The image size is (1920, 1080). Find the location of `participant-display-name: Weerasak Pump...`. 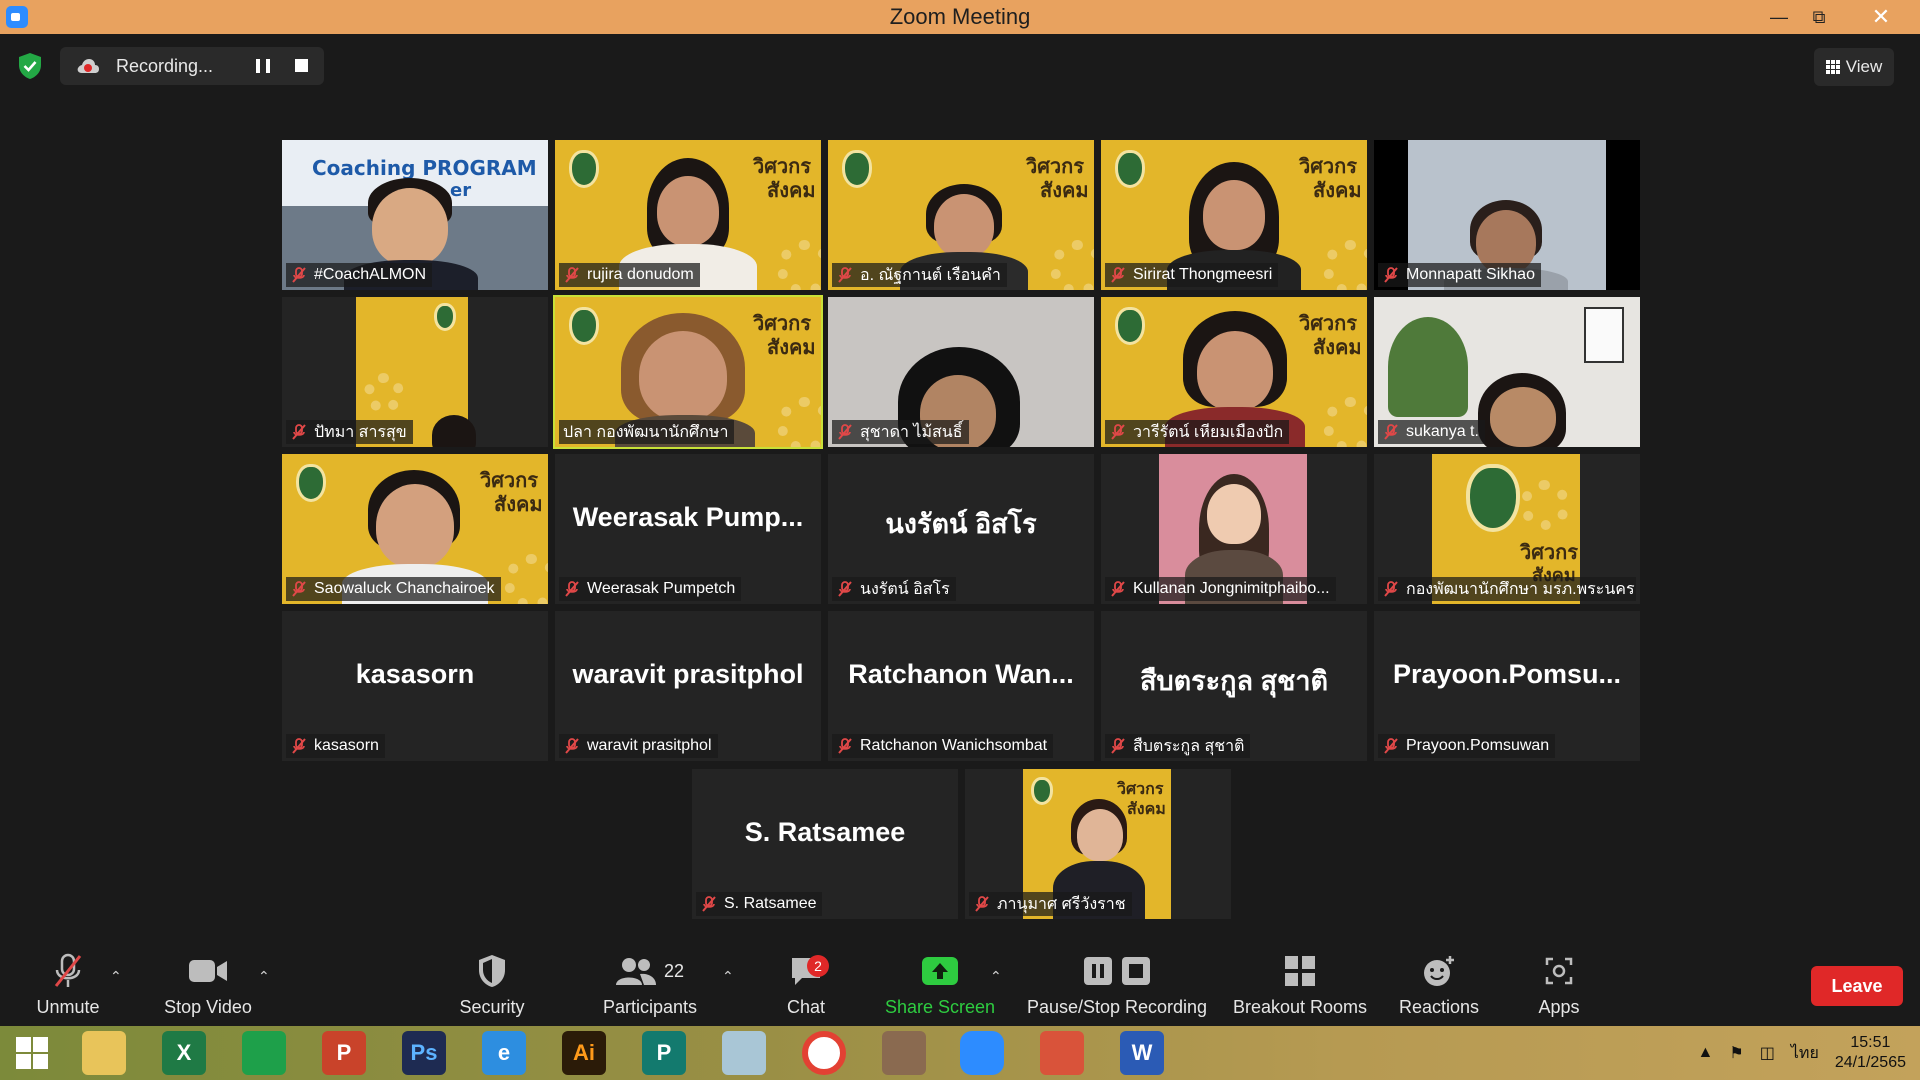

participant-display-name: Weerasak Pump... is located at coordinates (688, 517).